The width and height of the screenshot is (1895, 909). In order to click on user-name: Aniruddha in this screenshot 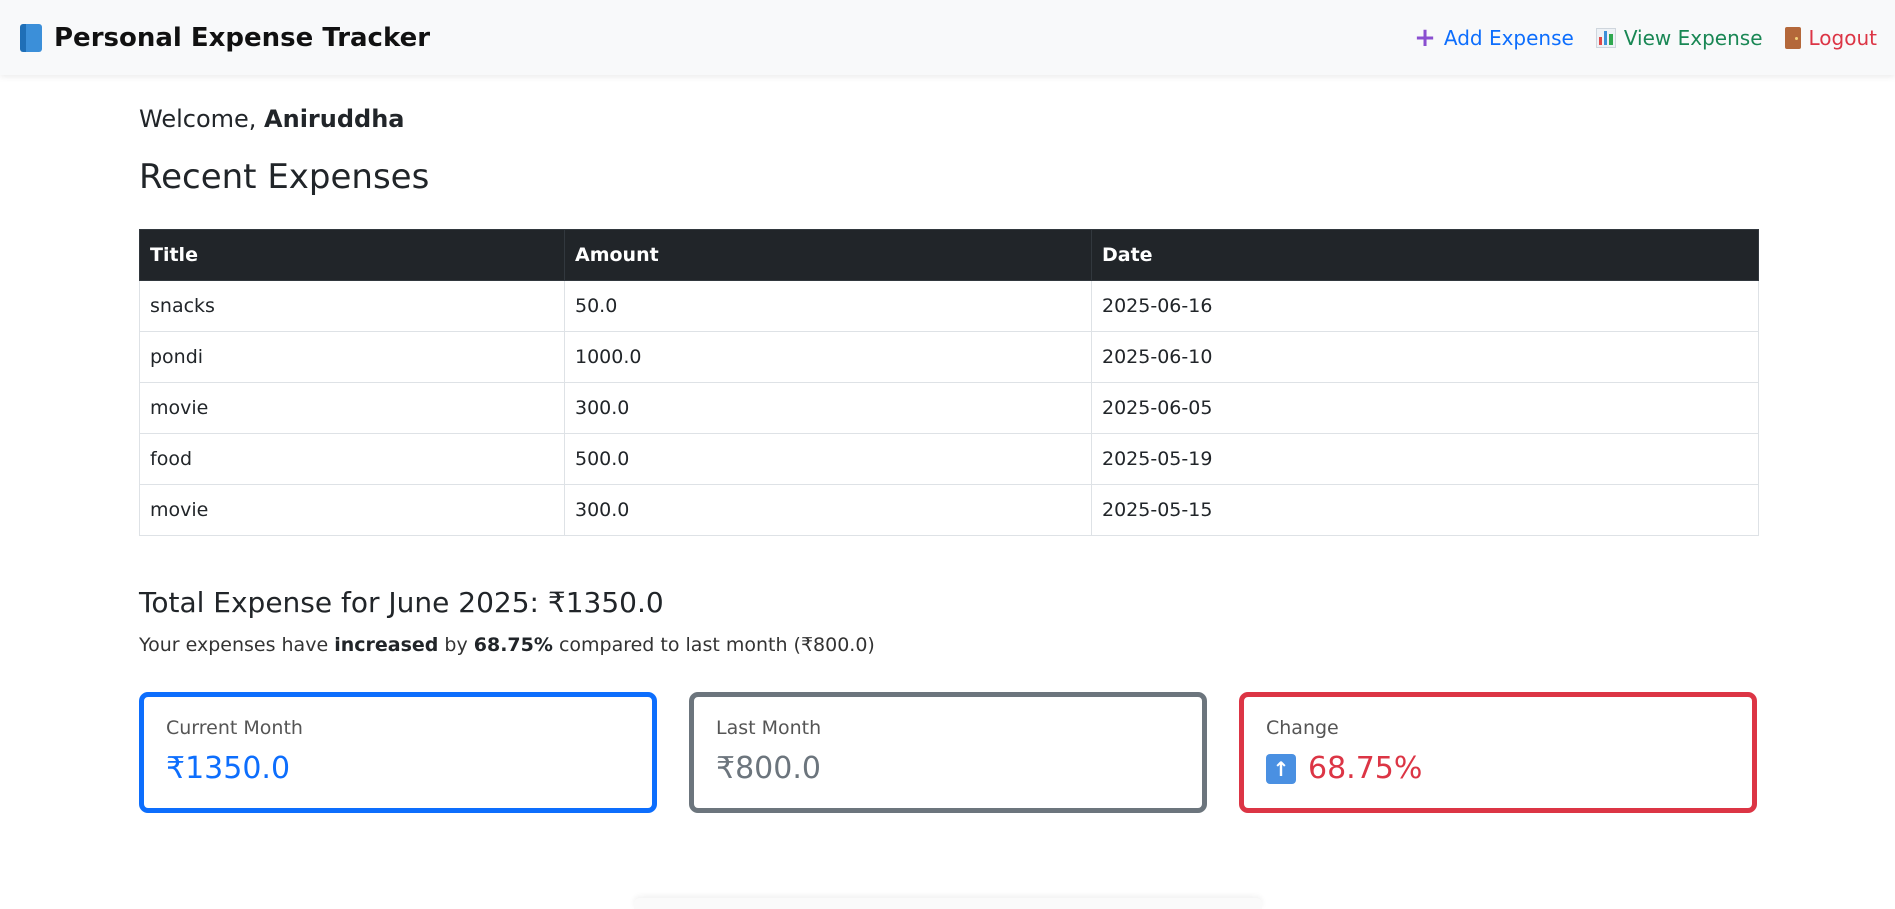, I will do `click(334, 119)`.